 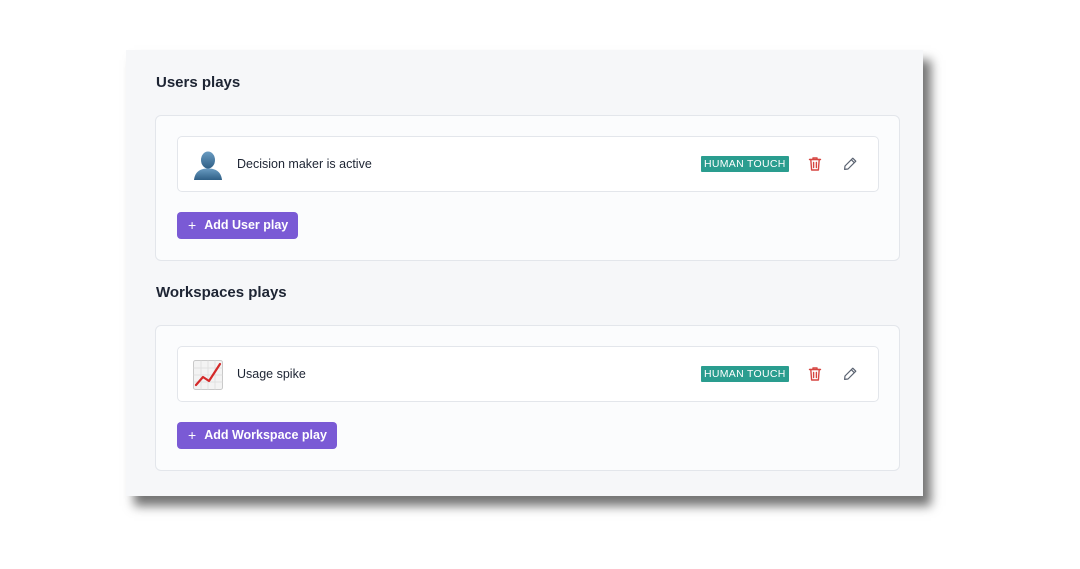 I want to click on delete-user-play-button, so click(x=815, y=164).